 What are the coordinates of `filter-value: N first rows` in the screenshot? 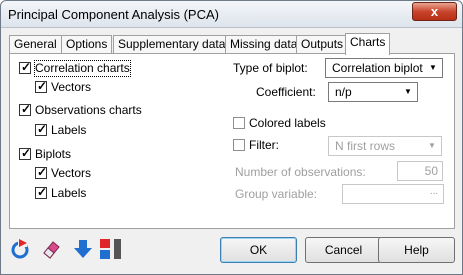 It's located at (365, 146).